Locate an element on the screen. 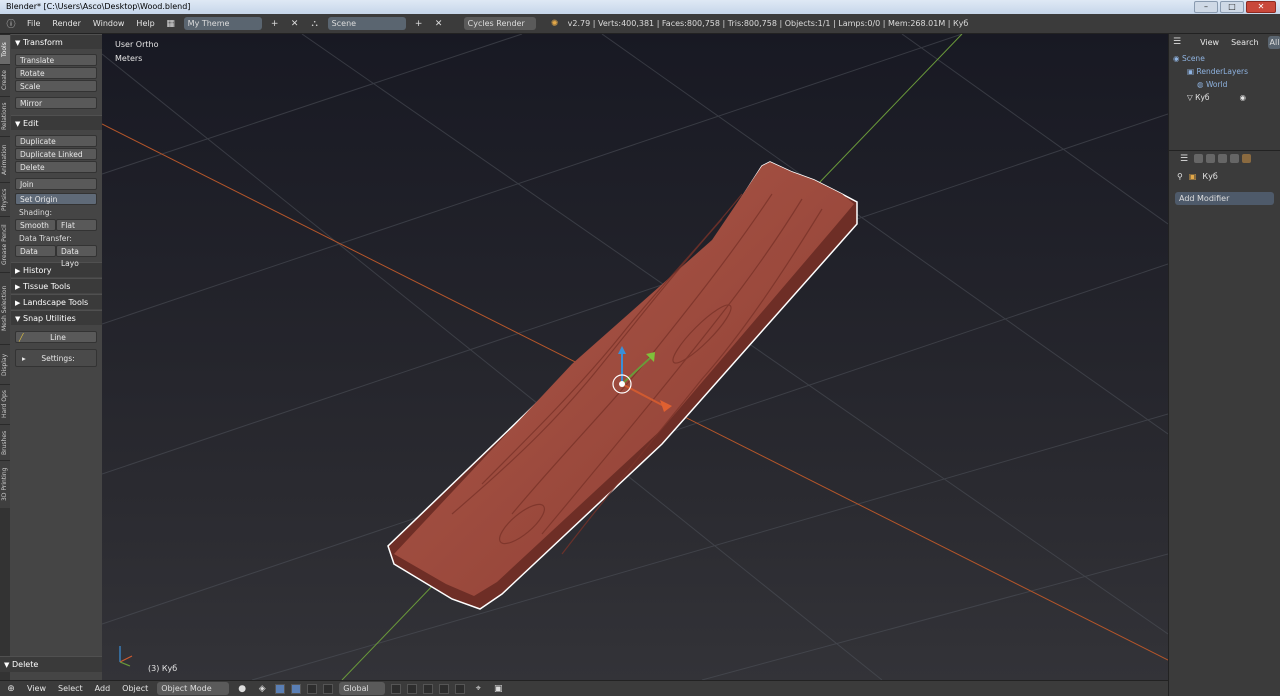  outliner-editor-icon: ☰ is located at coordinates (1177, 42).